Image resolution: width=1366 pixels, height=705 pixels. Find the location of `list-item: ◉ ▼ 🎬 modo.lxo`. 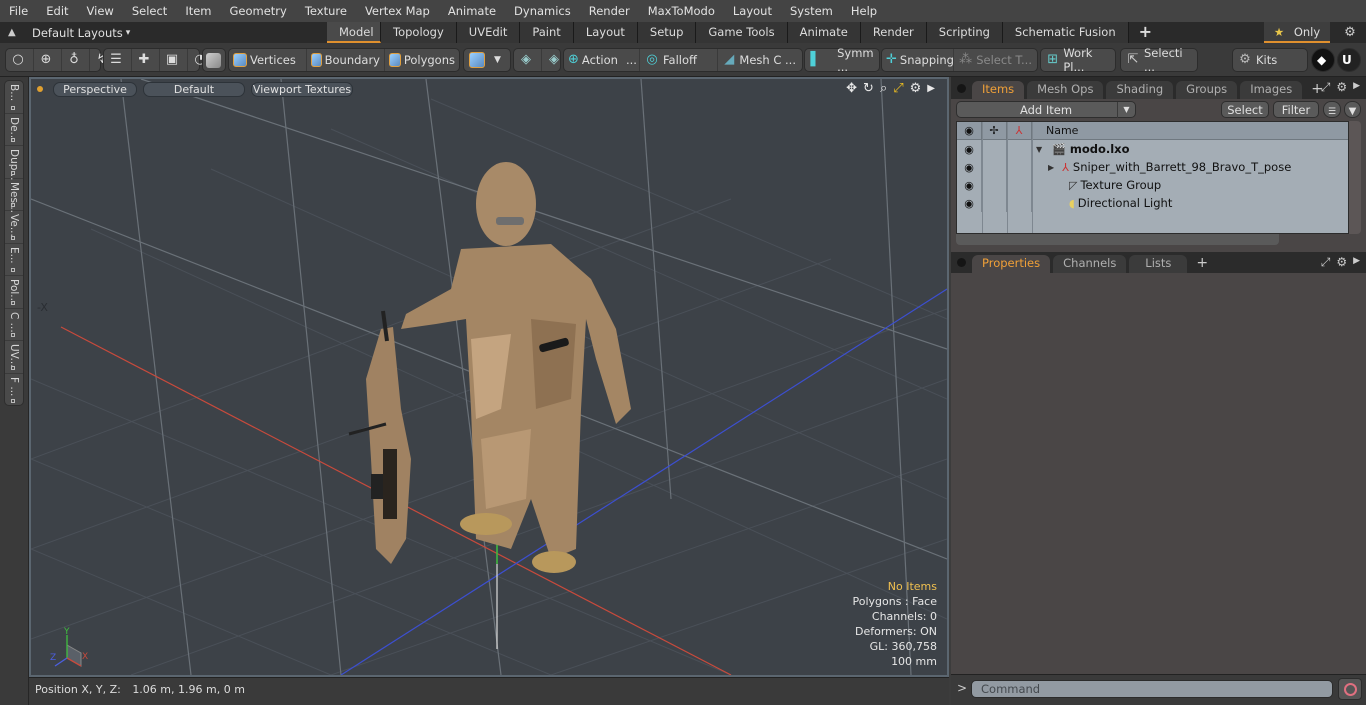

list-item: ◉ ▼ 🎬 modo.lxo is located at coordinates (1152, 149).